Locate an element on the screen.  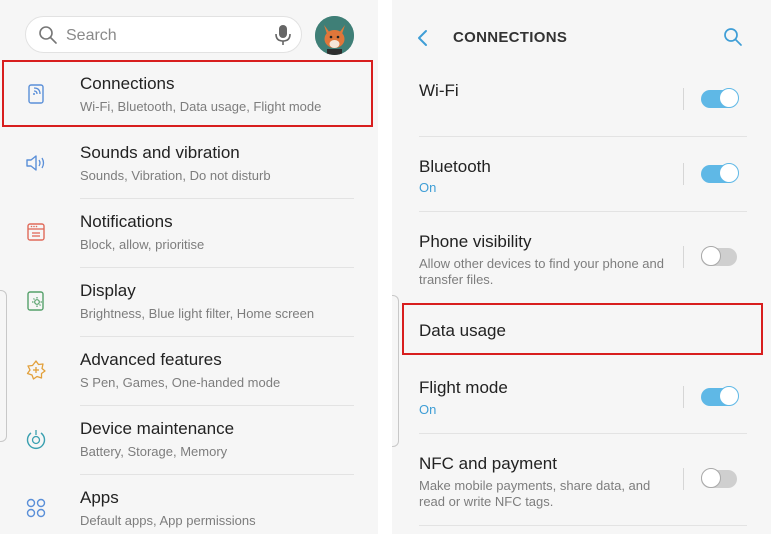
settings-item-apps: Apps Default apps, App permissions is located at coordinates (189, 504).